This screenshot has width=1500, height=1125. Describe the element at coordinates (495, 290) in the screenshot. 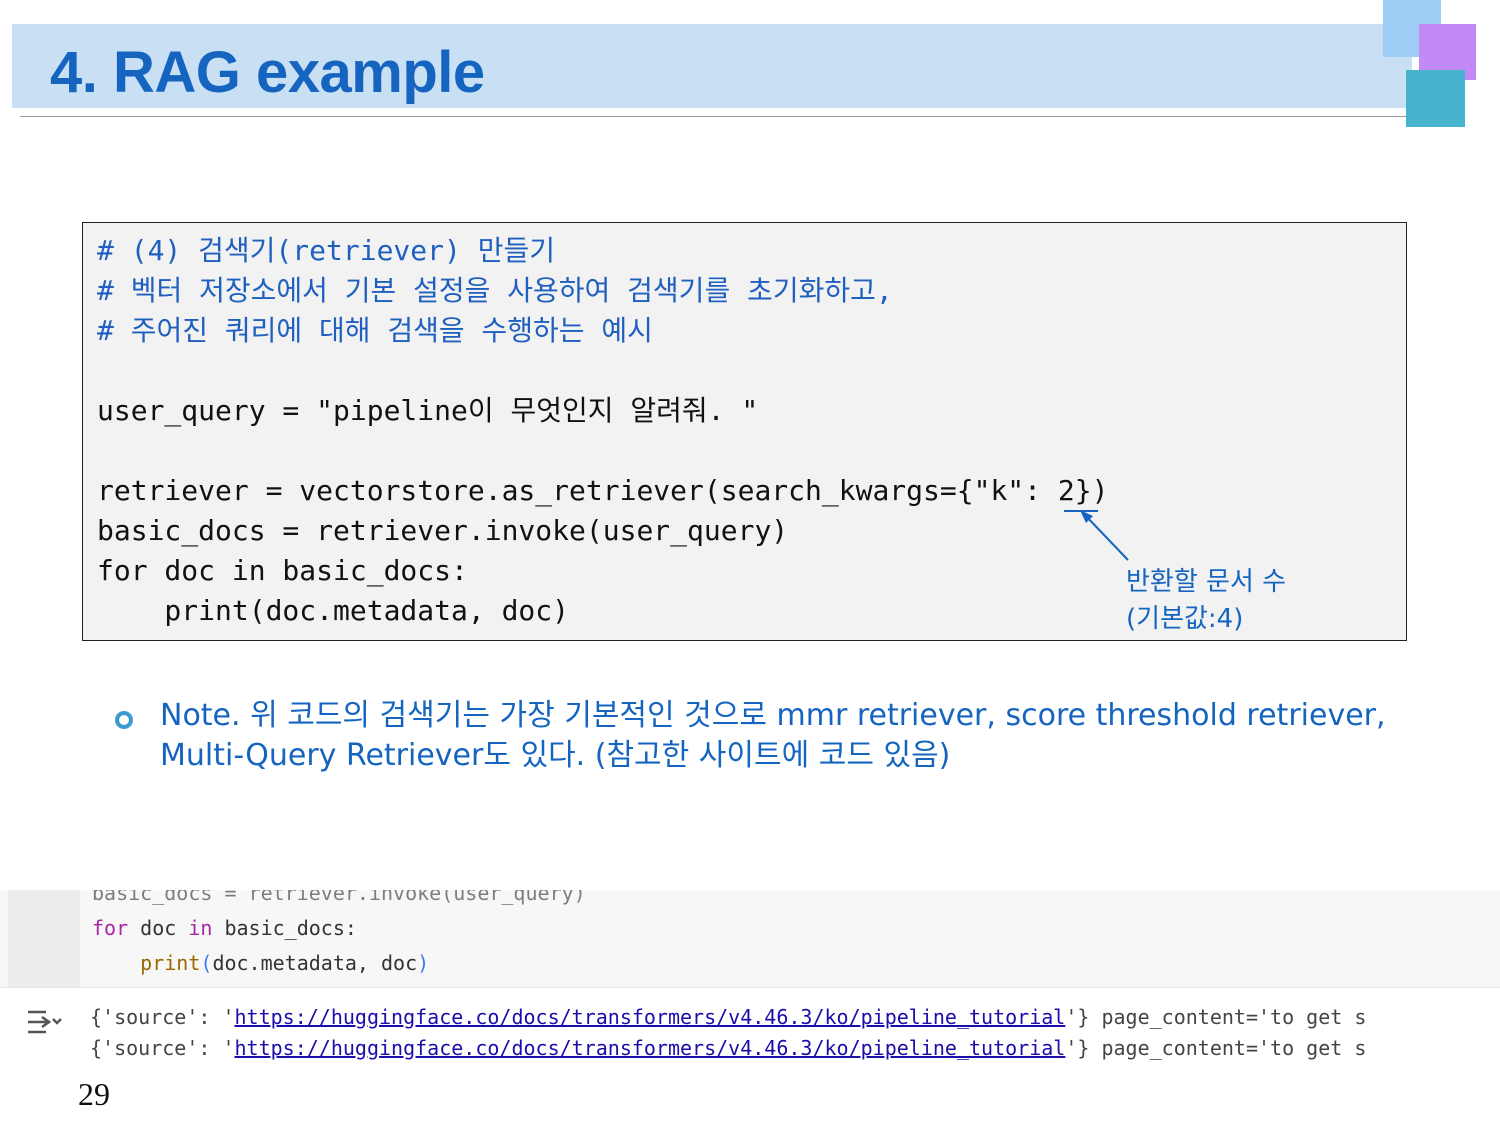

I see `code-line: # 벡터 저장소에서 기본 설정을 사용하여 검색기를 초기화하고,` at that location.